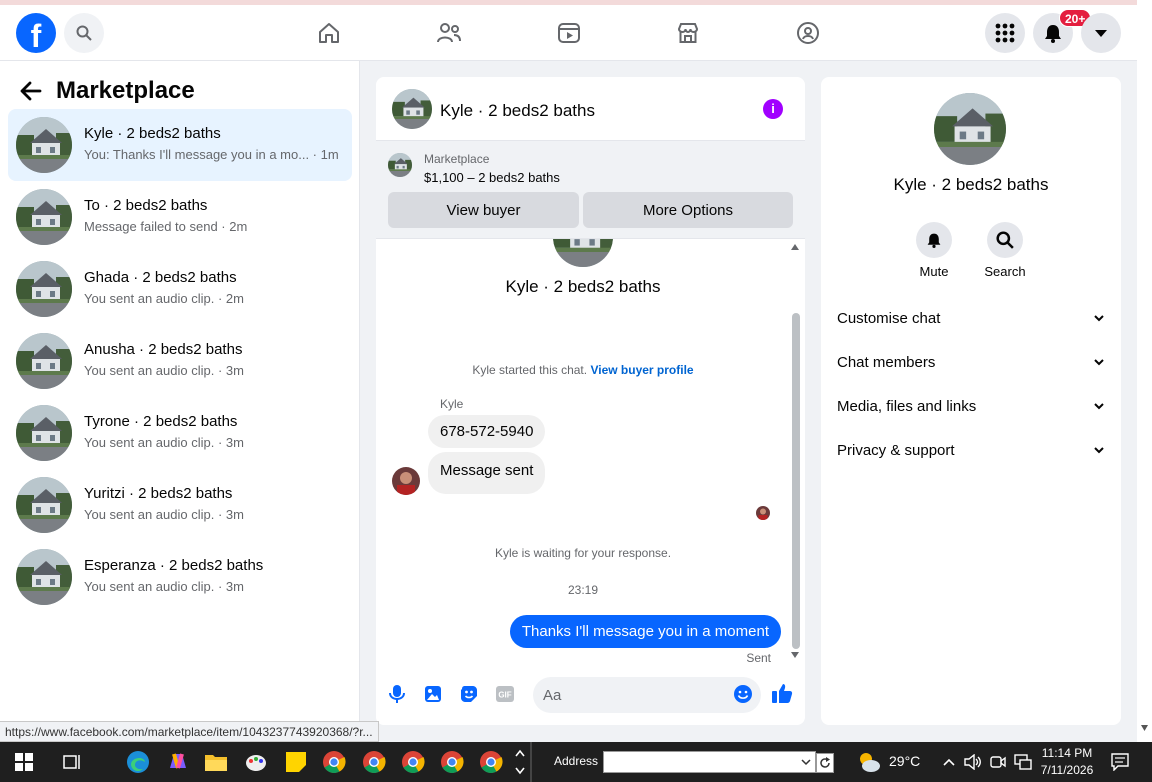  Describe the element at coordinates (216, 762) in the screenshot. I see `file-explorer-button` at that location.